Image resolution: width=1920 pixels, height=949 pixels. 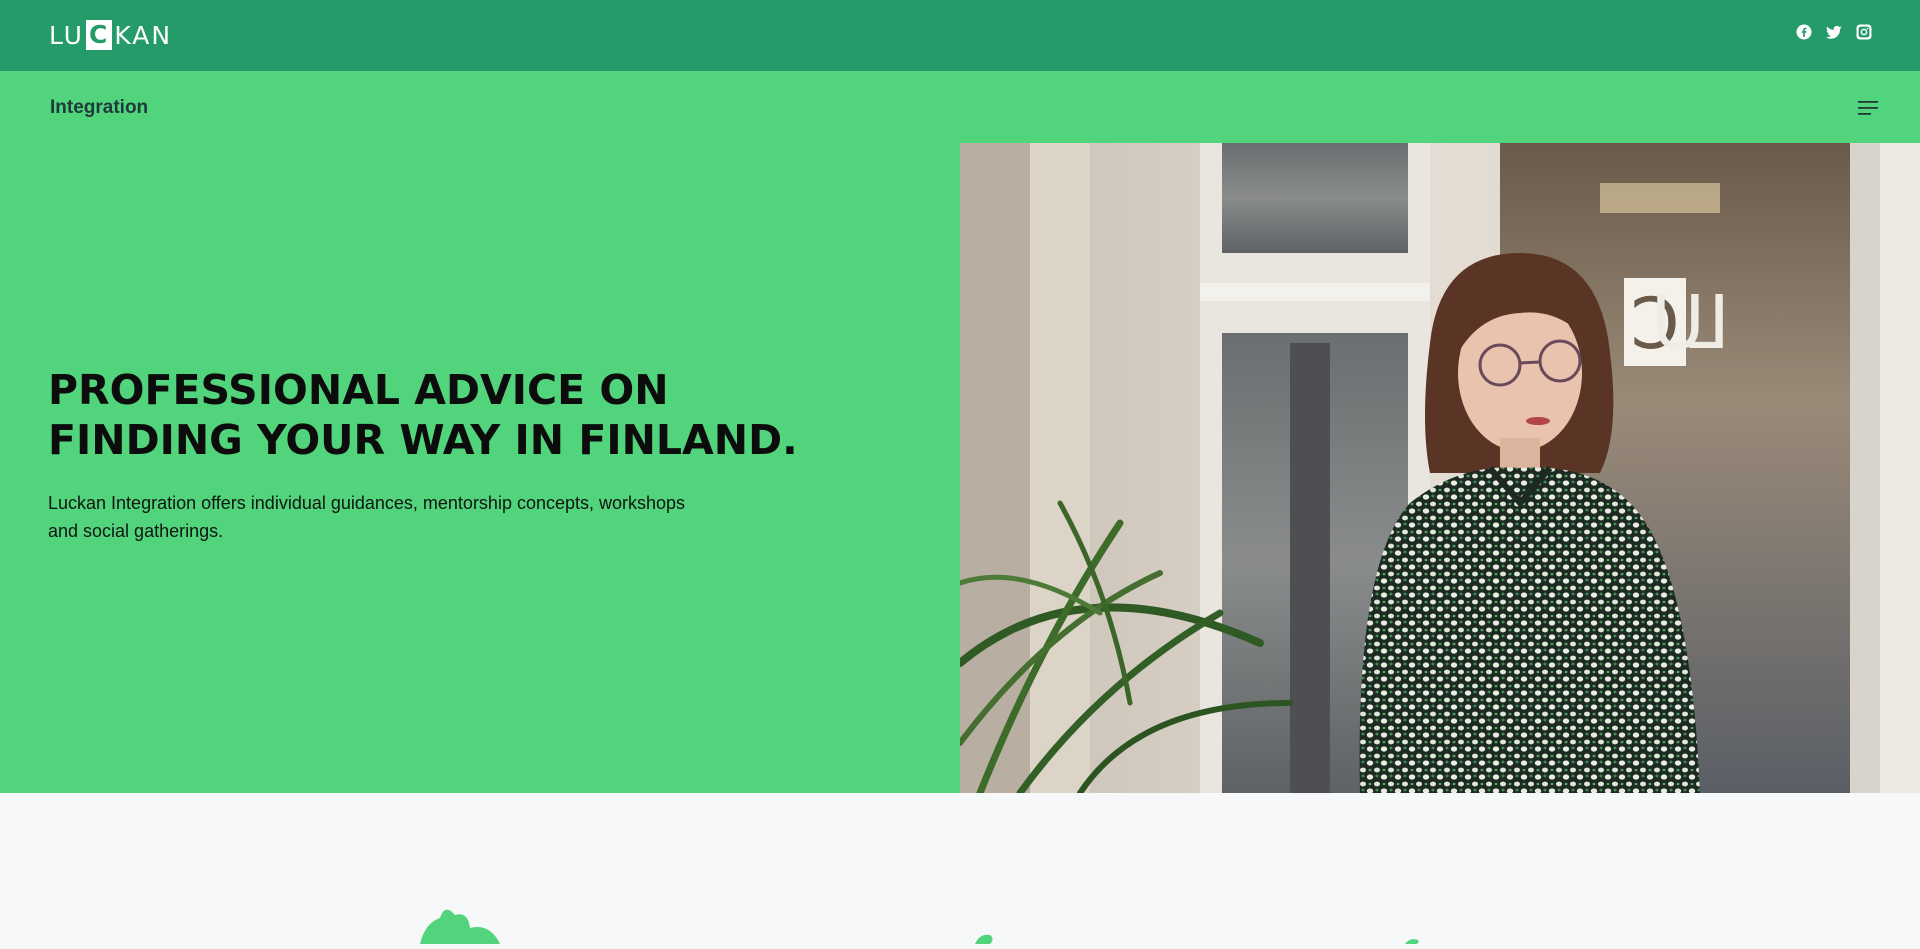 I want to click on luckan-logo: LU C KAN, so click(x=110, y=35).